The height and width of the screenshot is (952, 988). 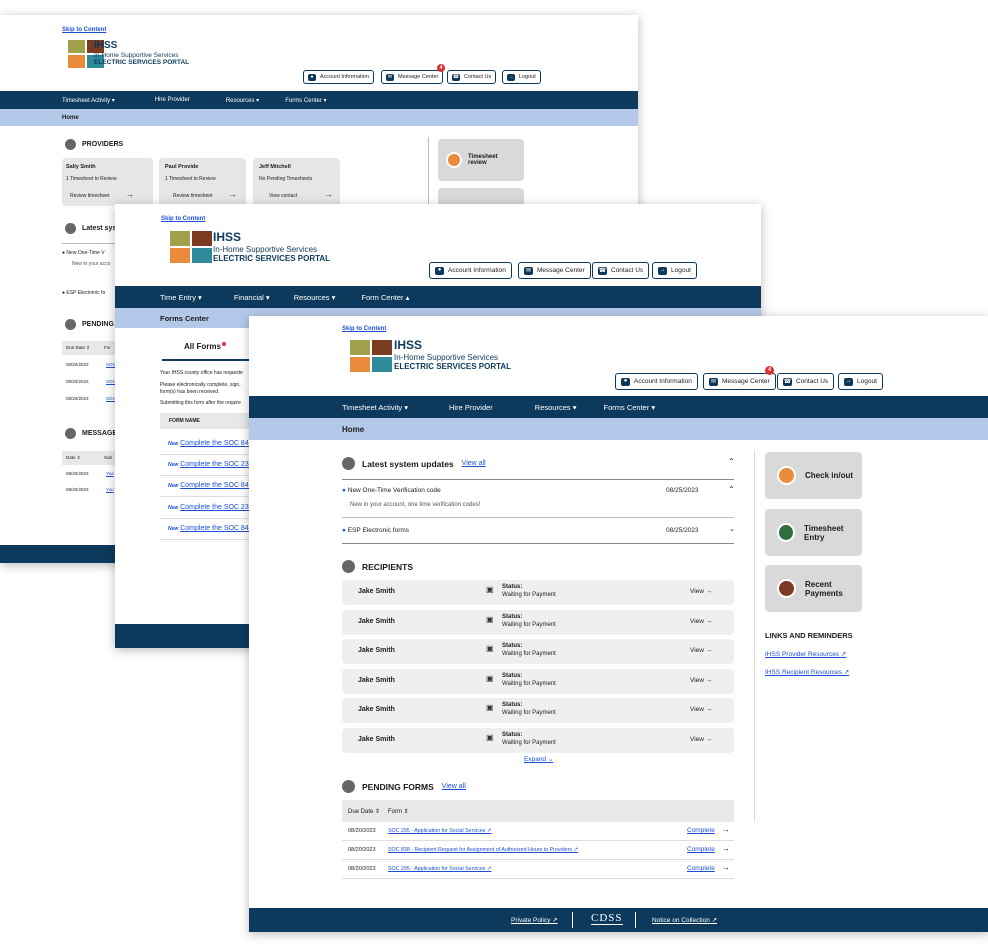 What do you see at coordinates (252, 297) in the screenshot?
I see `nav-financial: Financial ▾` at bounding box center [252, 297].